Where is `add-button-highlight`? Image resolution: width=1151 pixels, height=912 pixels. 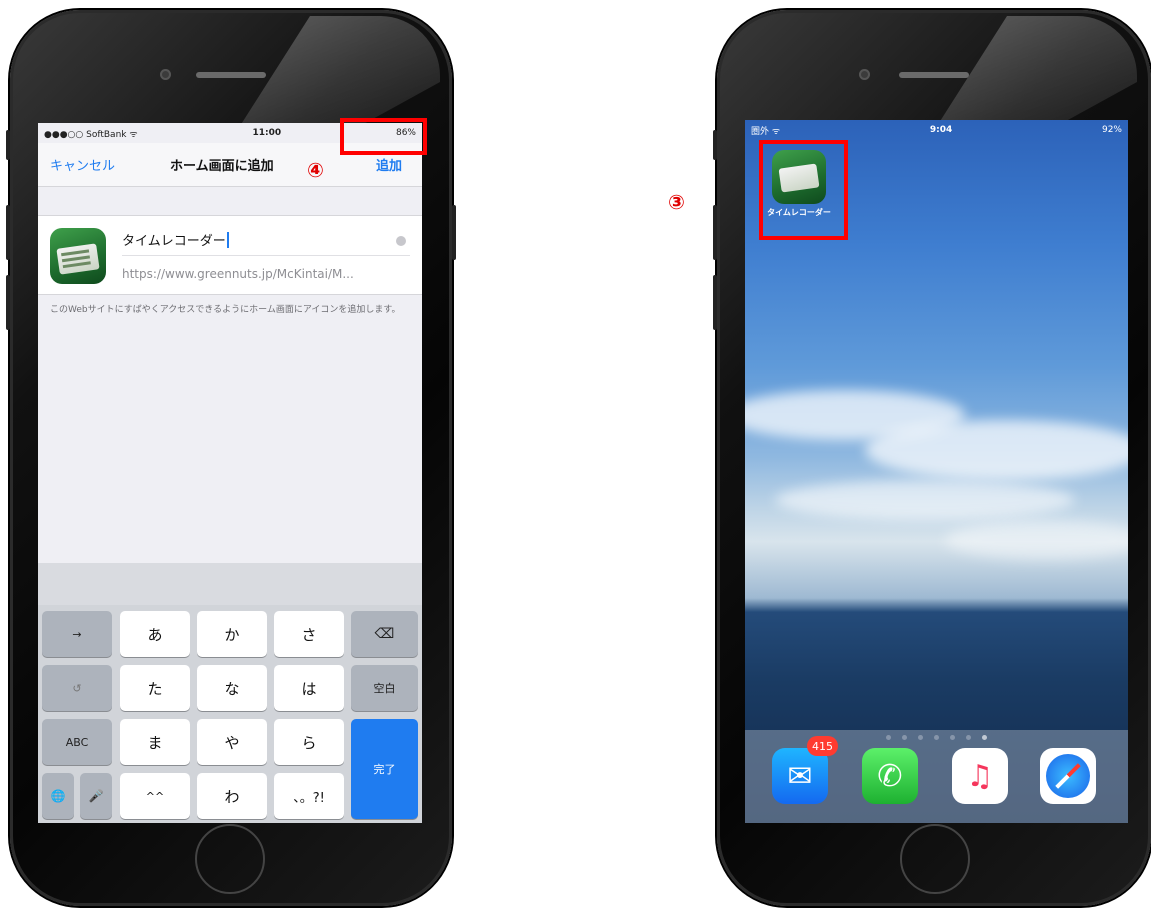
add-button-highlight is located at coordinates (383, 136).